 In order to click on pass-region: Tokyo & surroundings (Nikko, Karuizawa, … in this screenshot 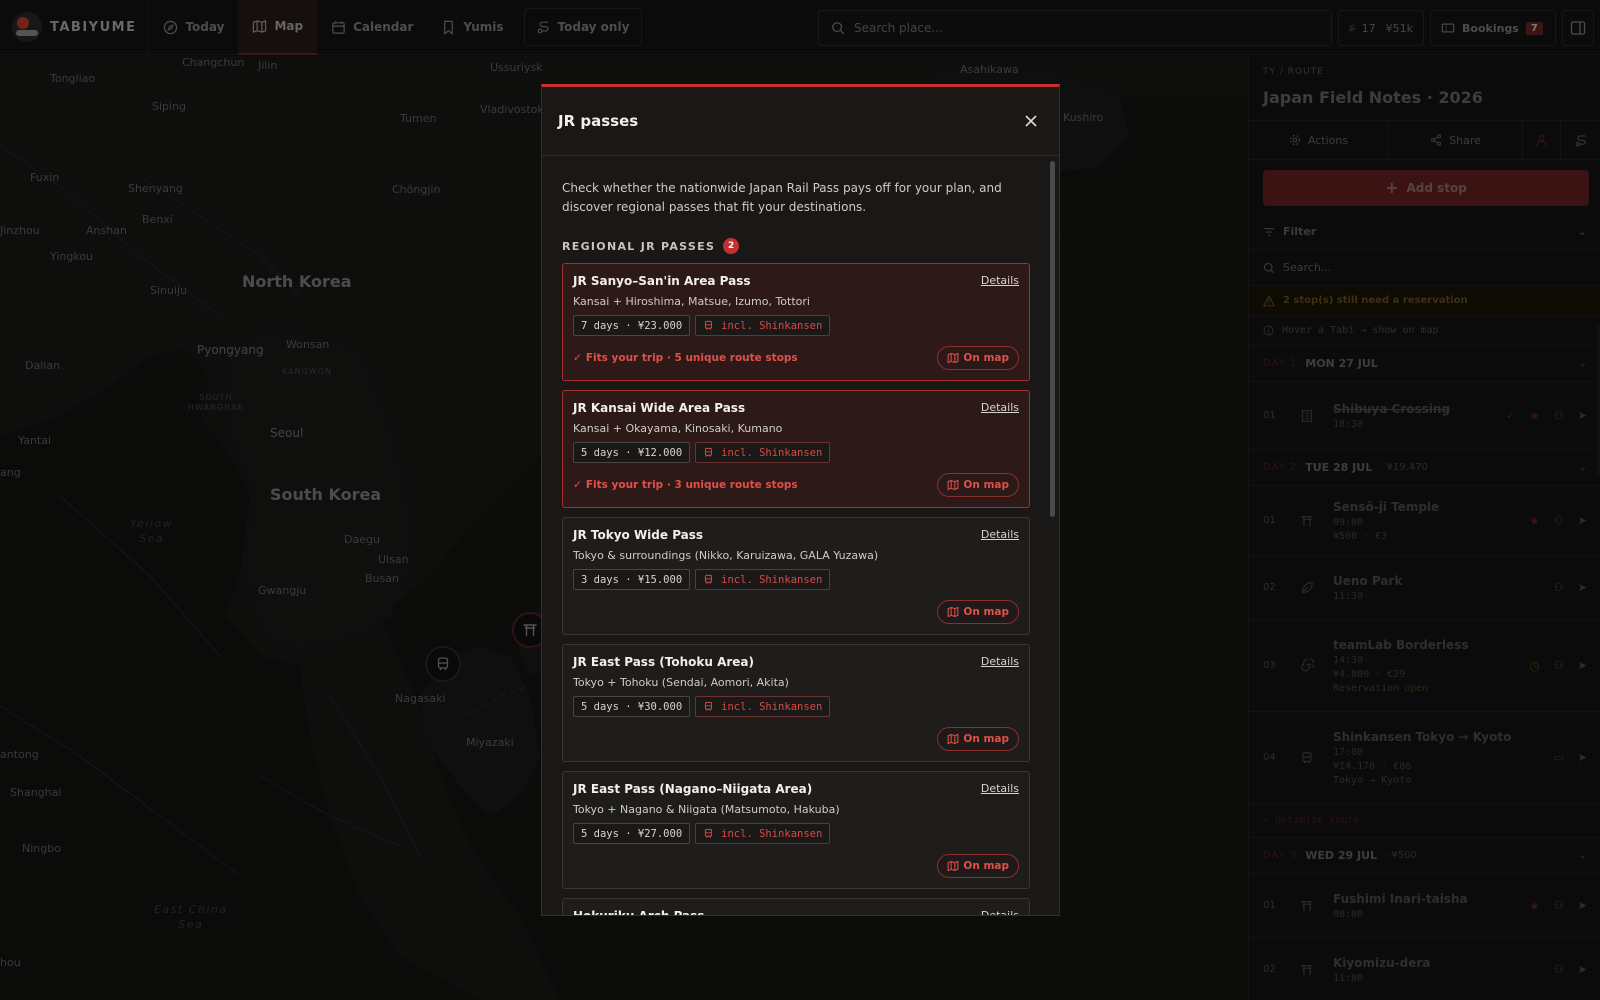, I will do `click(726, 555)`.